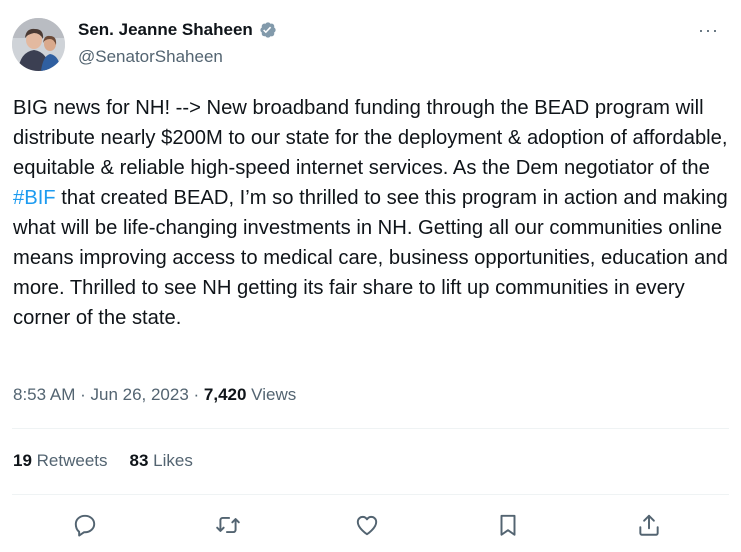 The height and width of the screenshot is (552, 741). What do you see at coordinates (170, 460) in the screenshot?
I see `likes-label: Likes` at bounding box center [170, 460].